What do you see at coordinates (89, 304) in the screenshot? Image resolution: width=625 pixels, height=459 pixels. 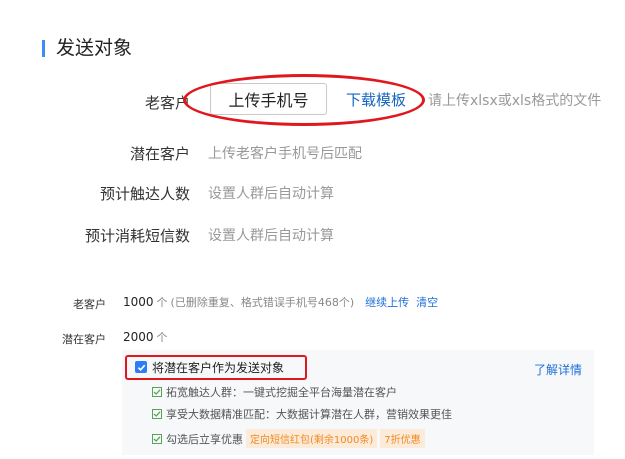 I see `summary-old-label: 老客户` at bounding box center [89, 304].